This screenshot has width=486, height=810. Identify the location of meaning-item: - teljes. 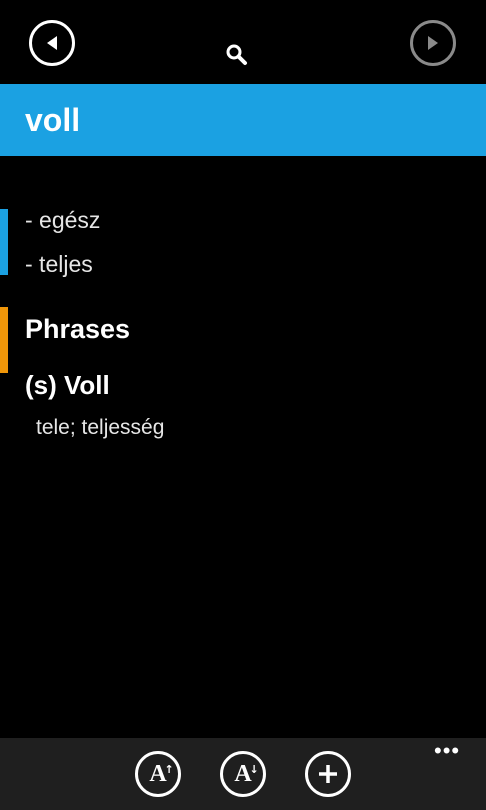
(59, 264).